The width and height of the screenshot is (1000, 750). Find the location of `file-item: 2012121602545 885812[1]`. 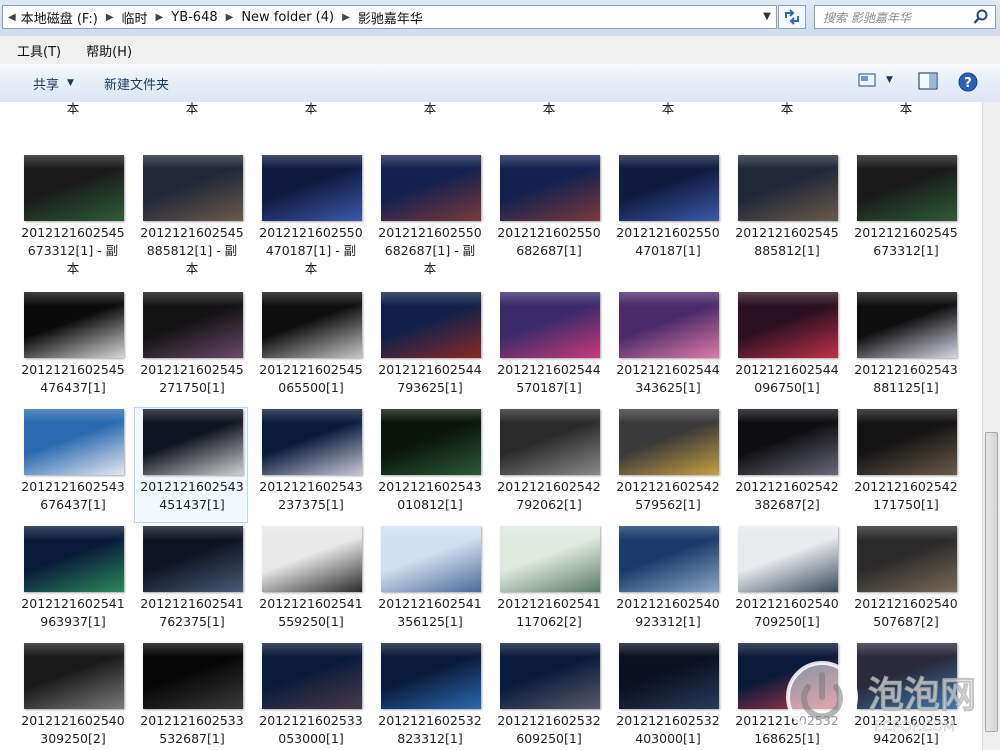

file-item: 2012121602545 885812[1] is located at coordinates (787, 212).